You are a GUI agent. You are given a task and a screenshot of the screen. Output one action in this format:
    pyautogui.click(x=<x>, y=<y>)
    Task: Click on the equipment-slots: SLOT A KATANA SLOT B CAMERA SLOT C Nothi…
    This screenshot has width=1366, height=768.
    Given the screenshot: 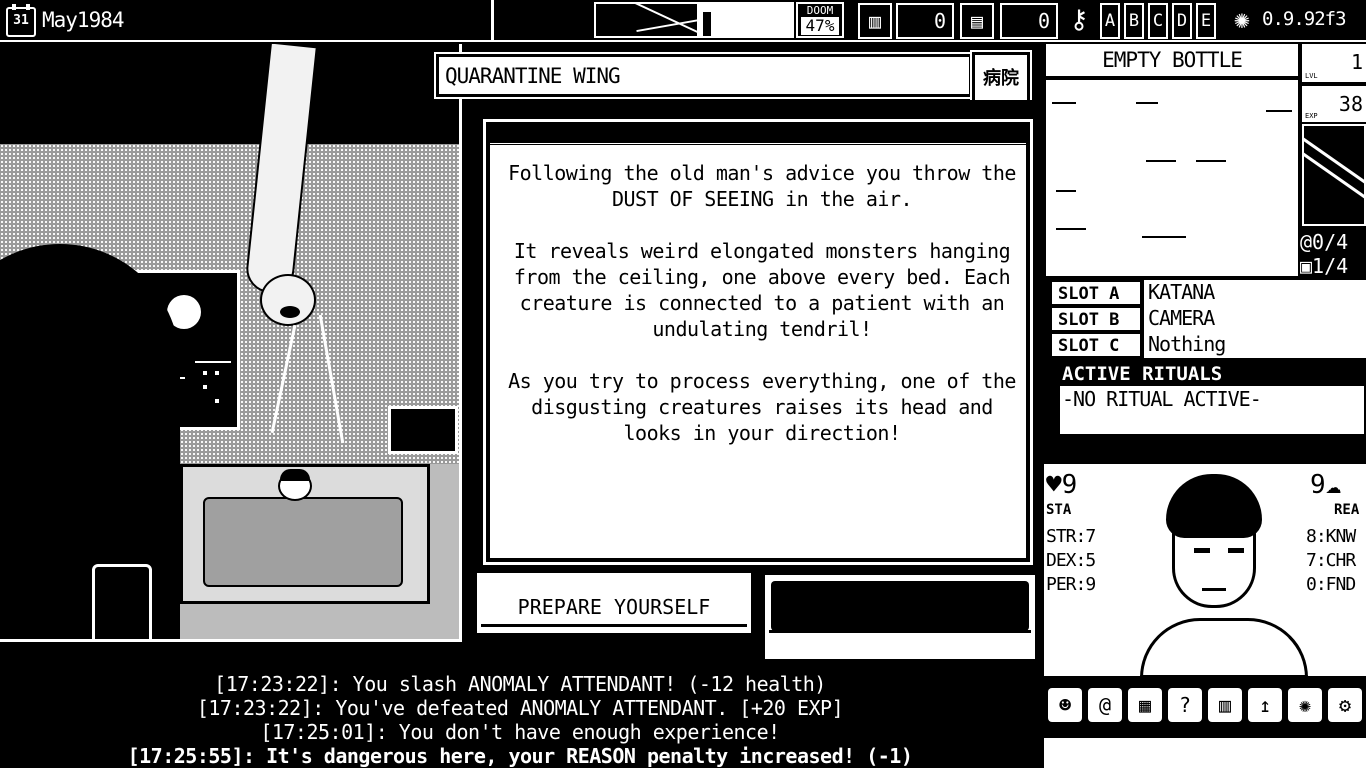 What is the action you would take?
    pyautogui.click(x=1208, y=319)
    